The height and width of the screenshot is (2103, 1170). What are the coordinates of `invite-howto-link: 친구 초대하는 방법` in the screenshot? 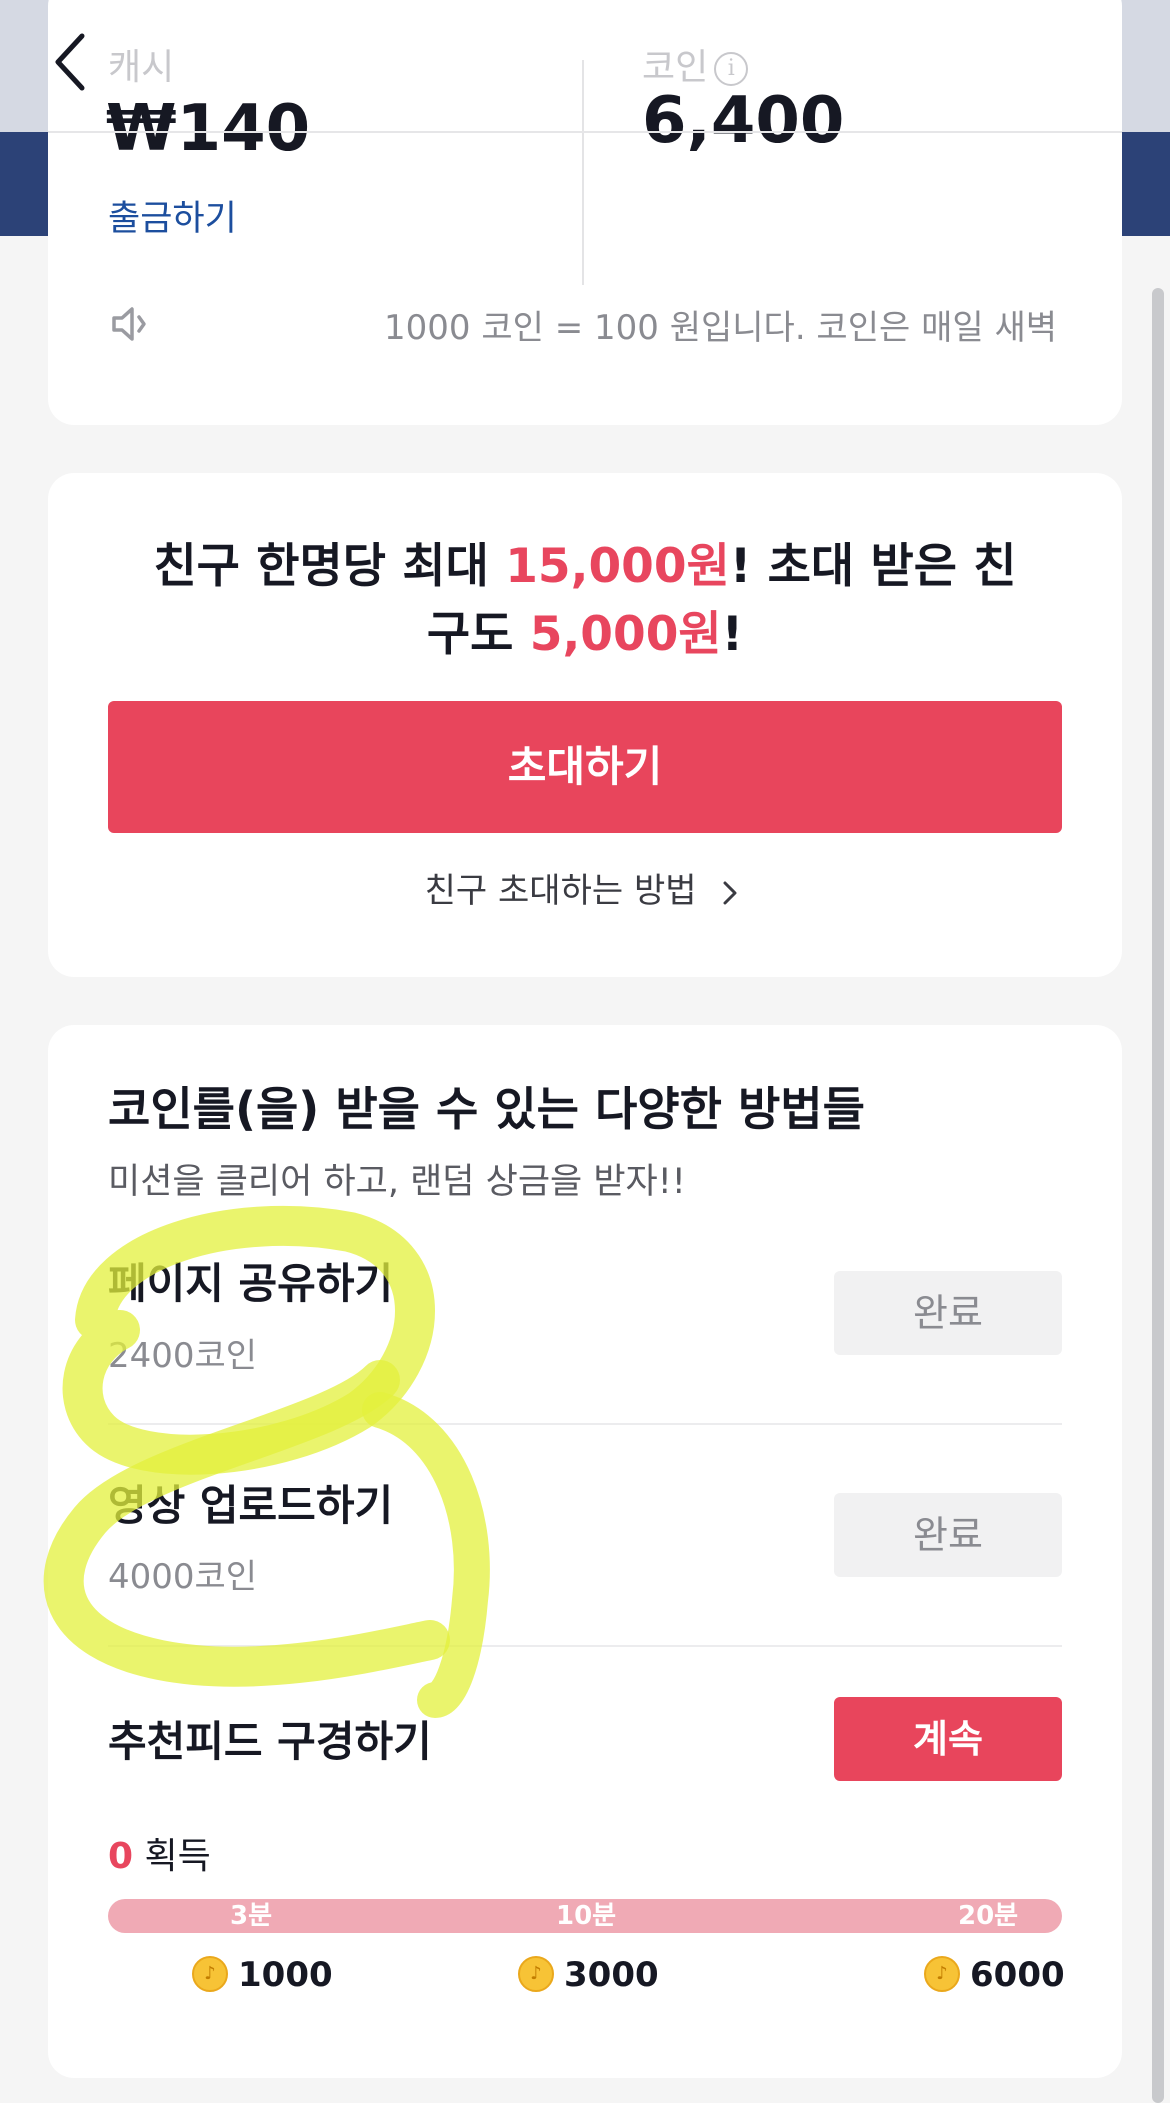 It's located at (585, 887).